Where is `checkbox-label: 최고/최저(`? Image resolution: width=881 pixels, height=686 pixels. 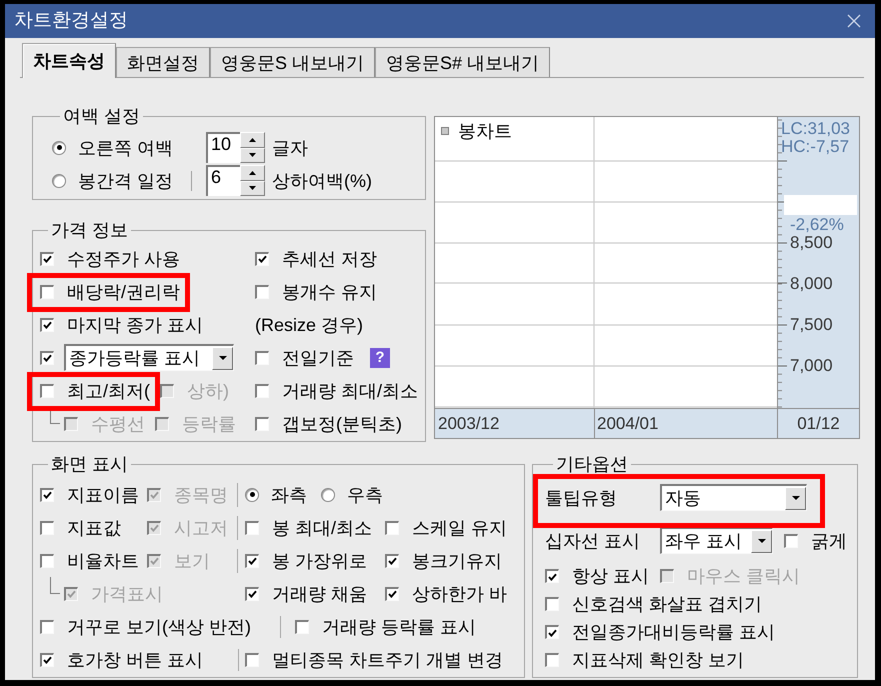
checkbox-label: 최고/최저( is located at coordinates (108, 391).